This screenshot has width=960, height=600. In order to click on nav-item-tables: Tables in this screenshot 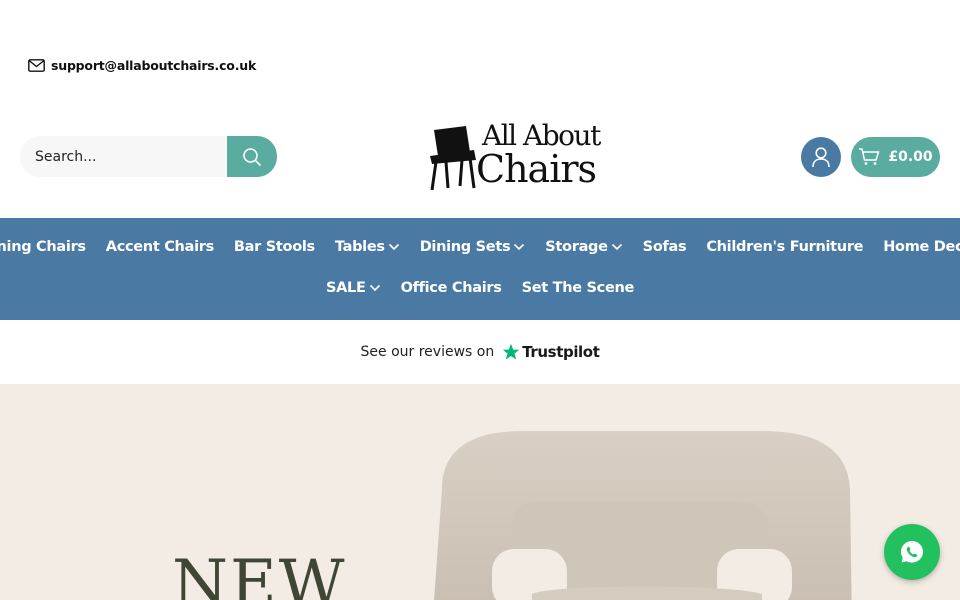, I will do `click(367, 247)`.